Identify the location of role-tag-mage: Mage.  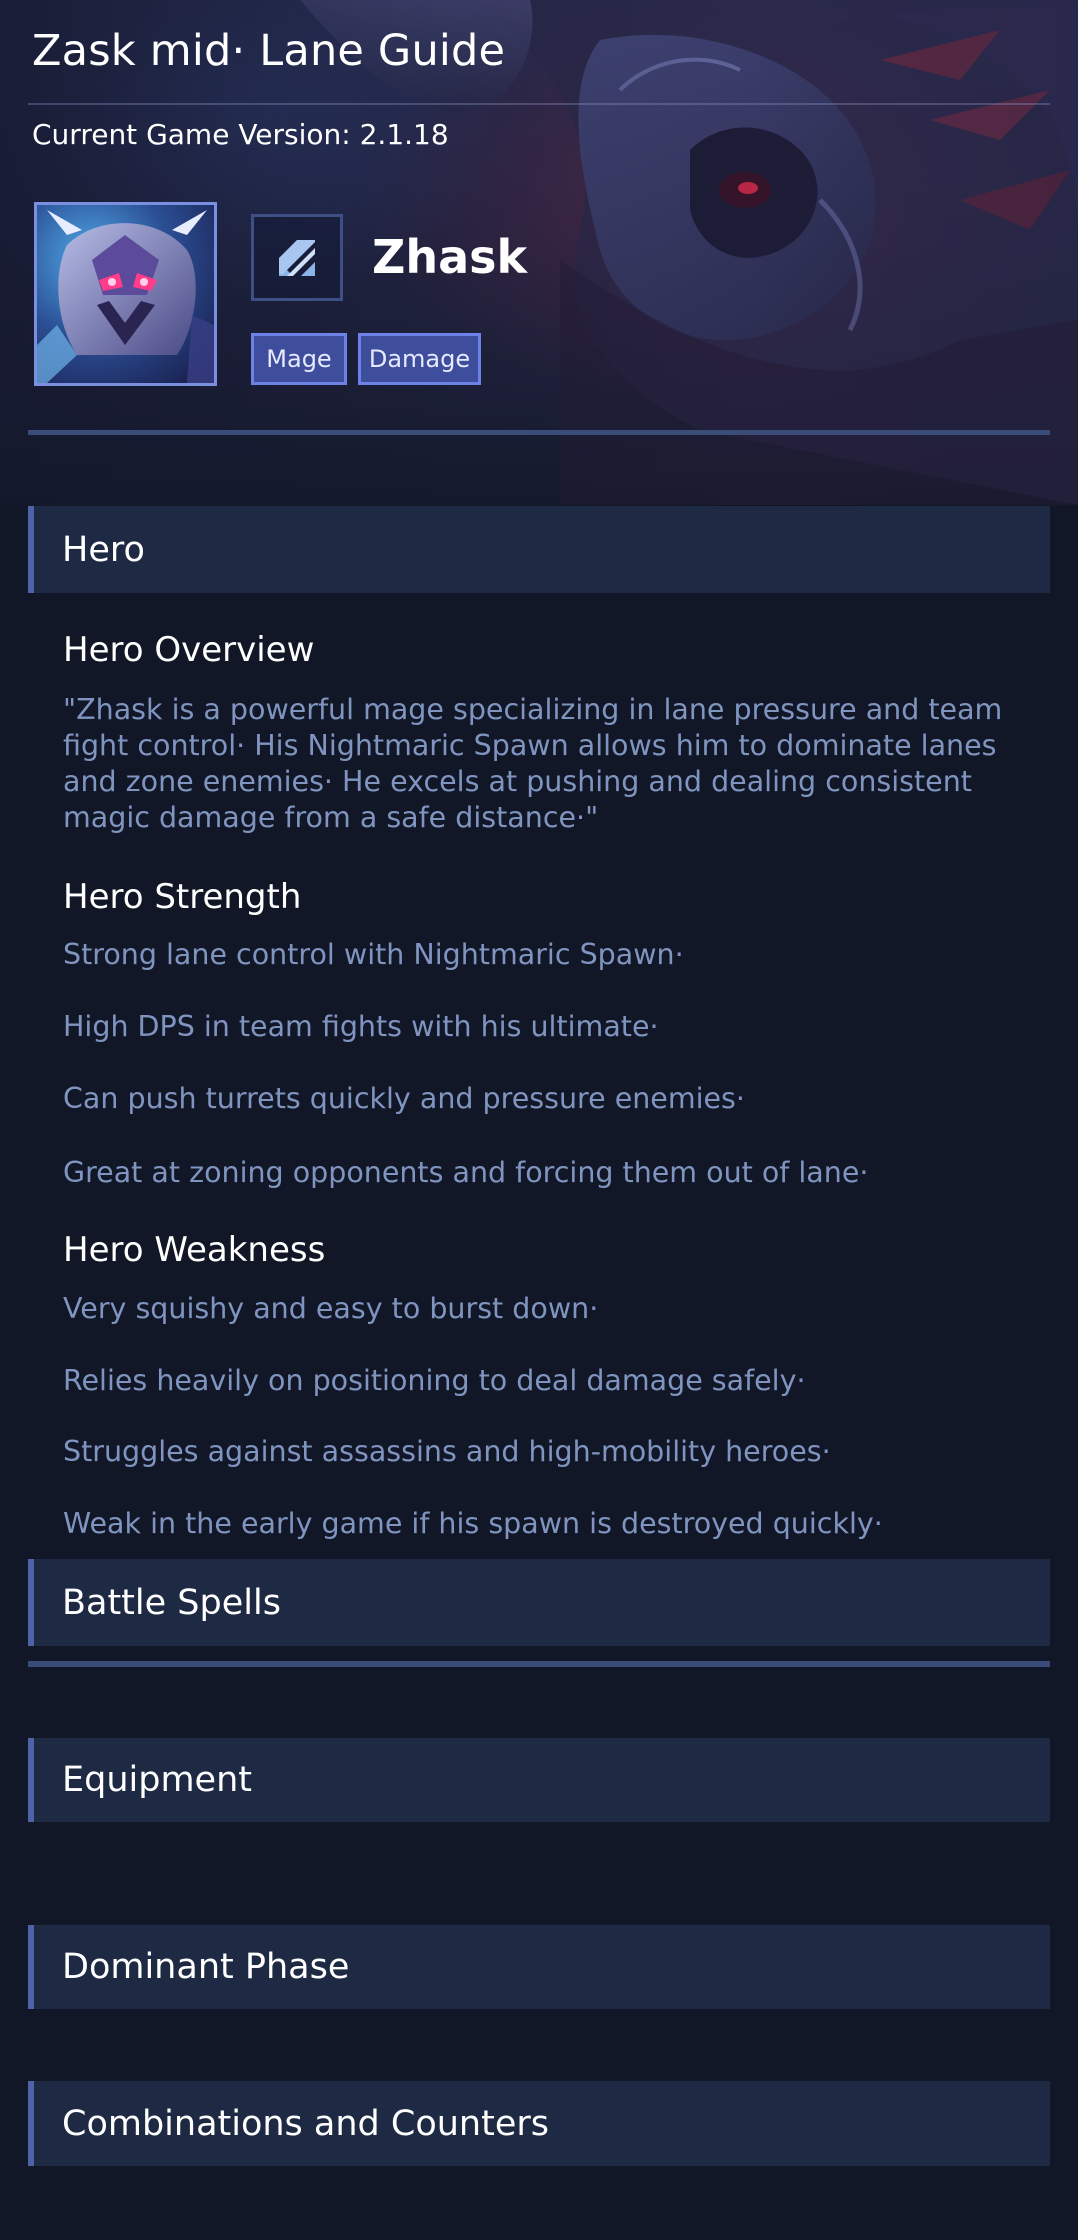
(299, 359).